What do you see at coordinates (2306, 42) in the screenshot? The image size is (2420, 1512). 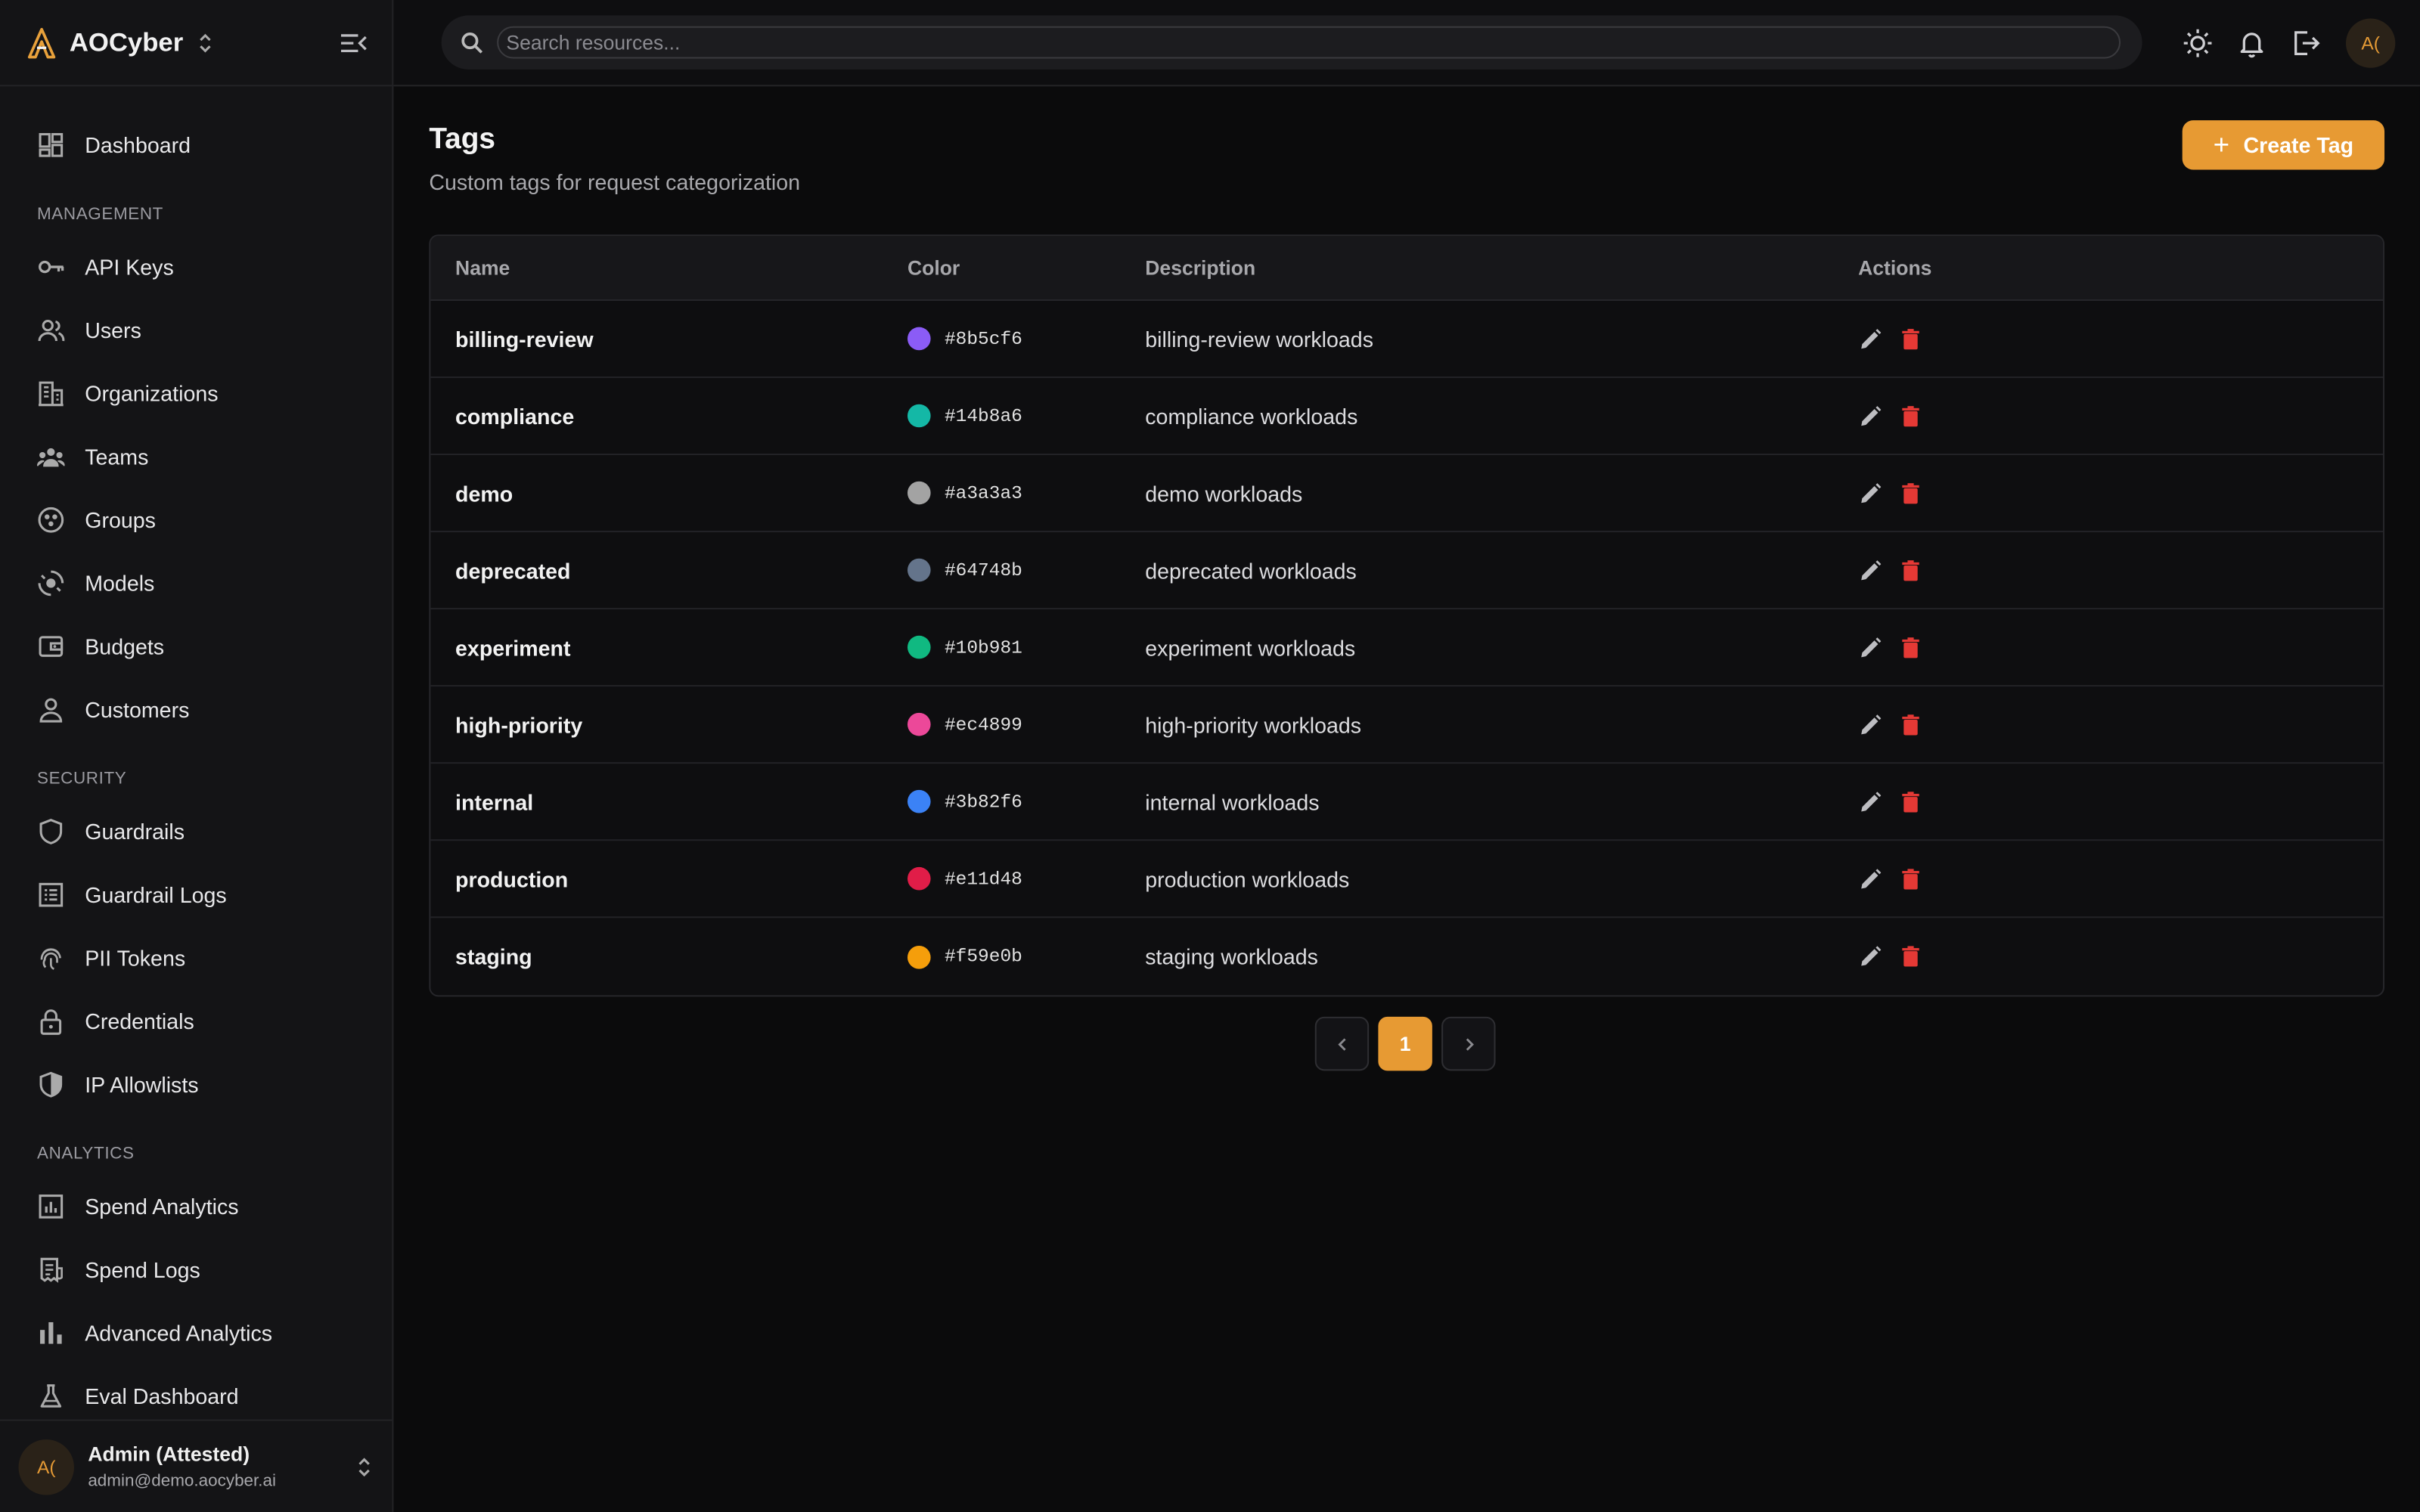 I see `logout-icon` at bounding box center [2306, 42].